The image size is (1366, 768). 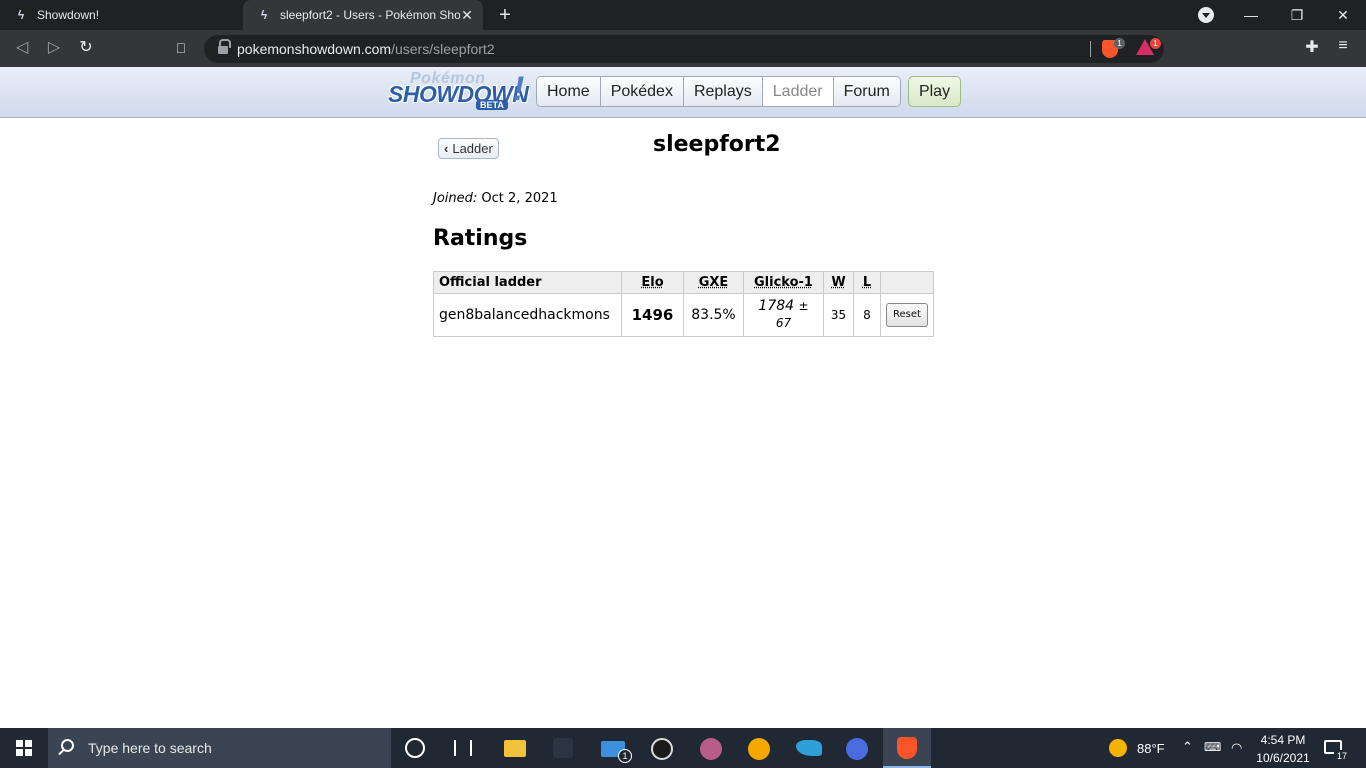 What do you see at coordinates (480, 238) in the screenshot?
I see `ratings-heading: Ratings` at bounding box center [480, 238].